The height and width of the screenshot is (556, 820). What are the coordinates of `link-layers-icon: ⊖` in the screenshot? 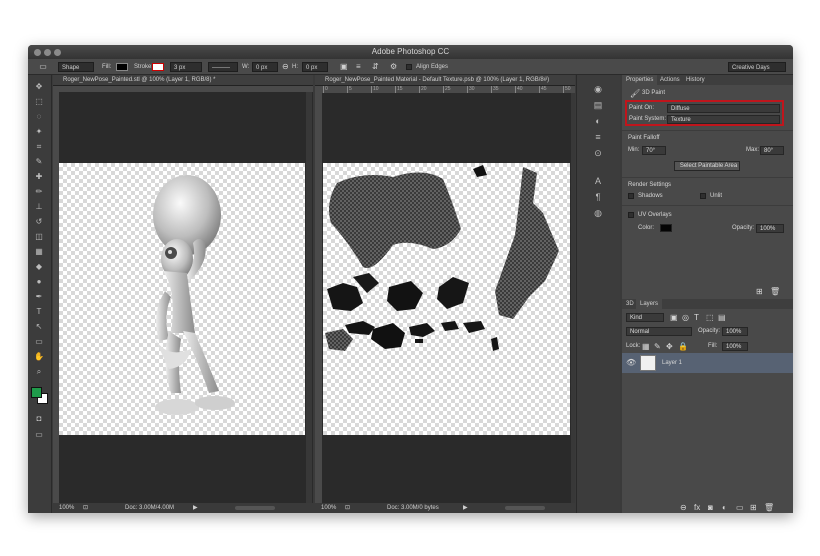 It's located at (683, 507).